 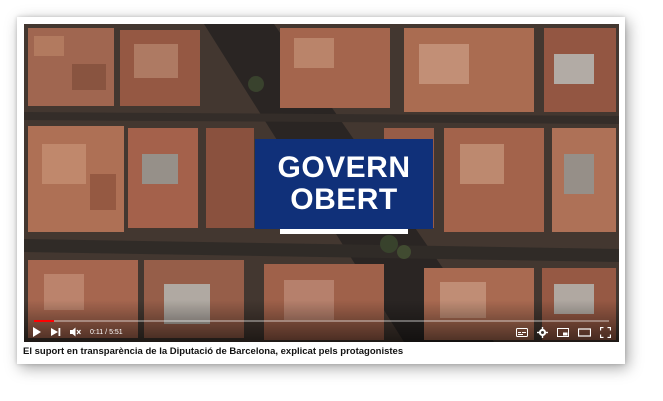 What do you see at coordinates (116, 332) in the screenshot?
I see `time-total: 5:51` at bounding box center [116, 332].